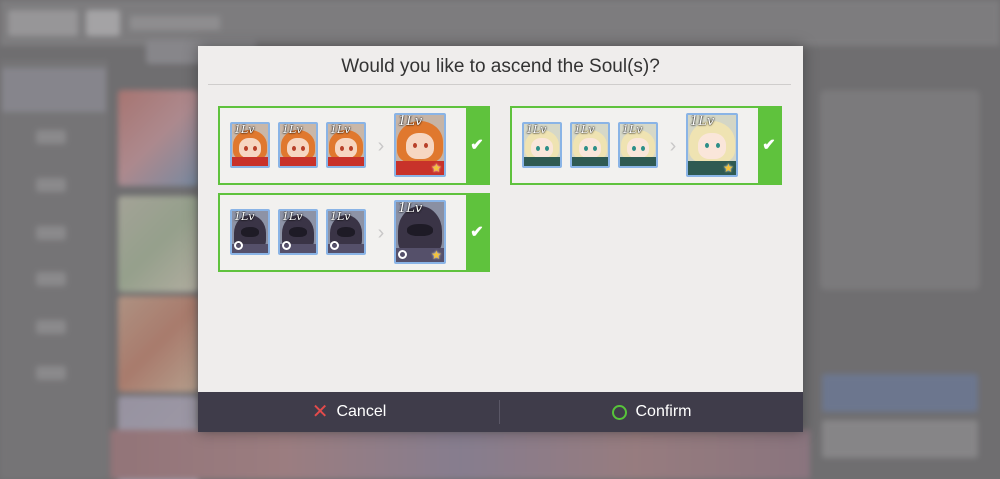 The image size is (1000, 479). I want to click on dialog-title: Would you like to ascend the Soul(s)?, so click(500, 66).